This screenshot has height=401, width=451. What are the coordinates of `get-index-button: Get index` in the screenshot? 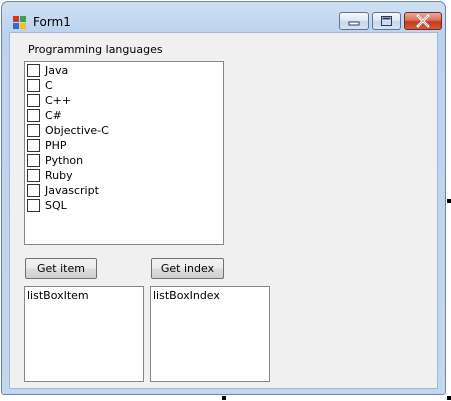 It's located at (187, 268).